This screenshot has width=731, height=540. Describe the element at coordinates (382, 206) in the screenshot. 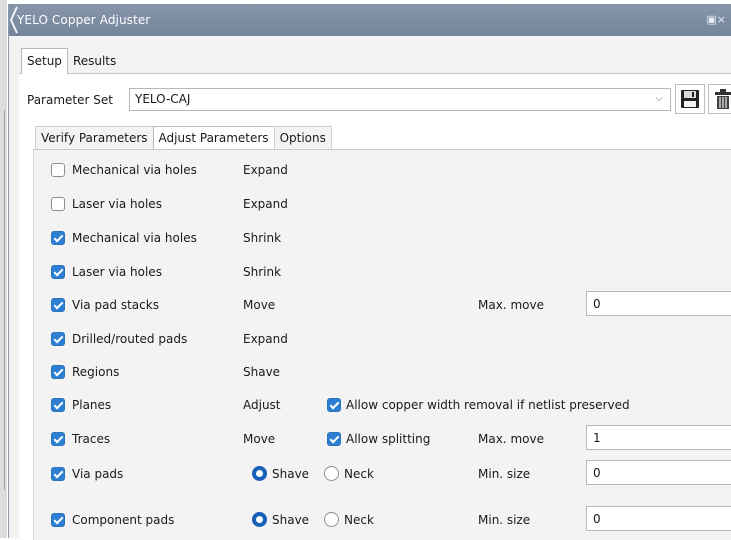

I see `row-laser-via-expand: Laser via holes Expand` at that location.